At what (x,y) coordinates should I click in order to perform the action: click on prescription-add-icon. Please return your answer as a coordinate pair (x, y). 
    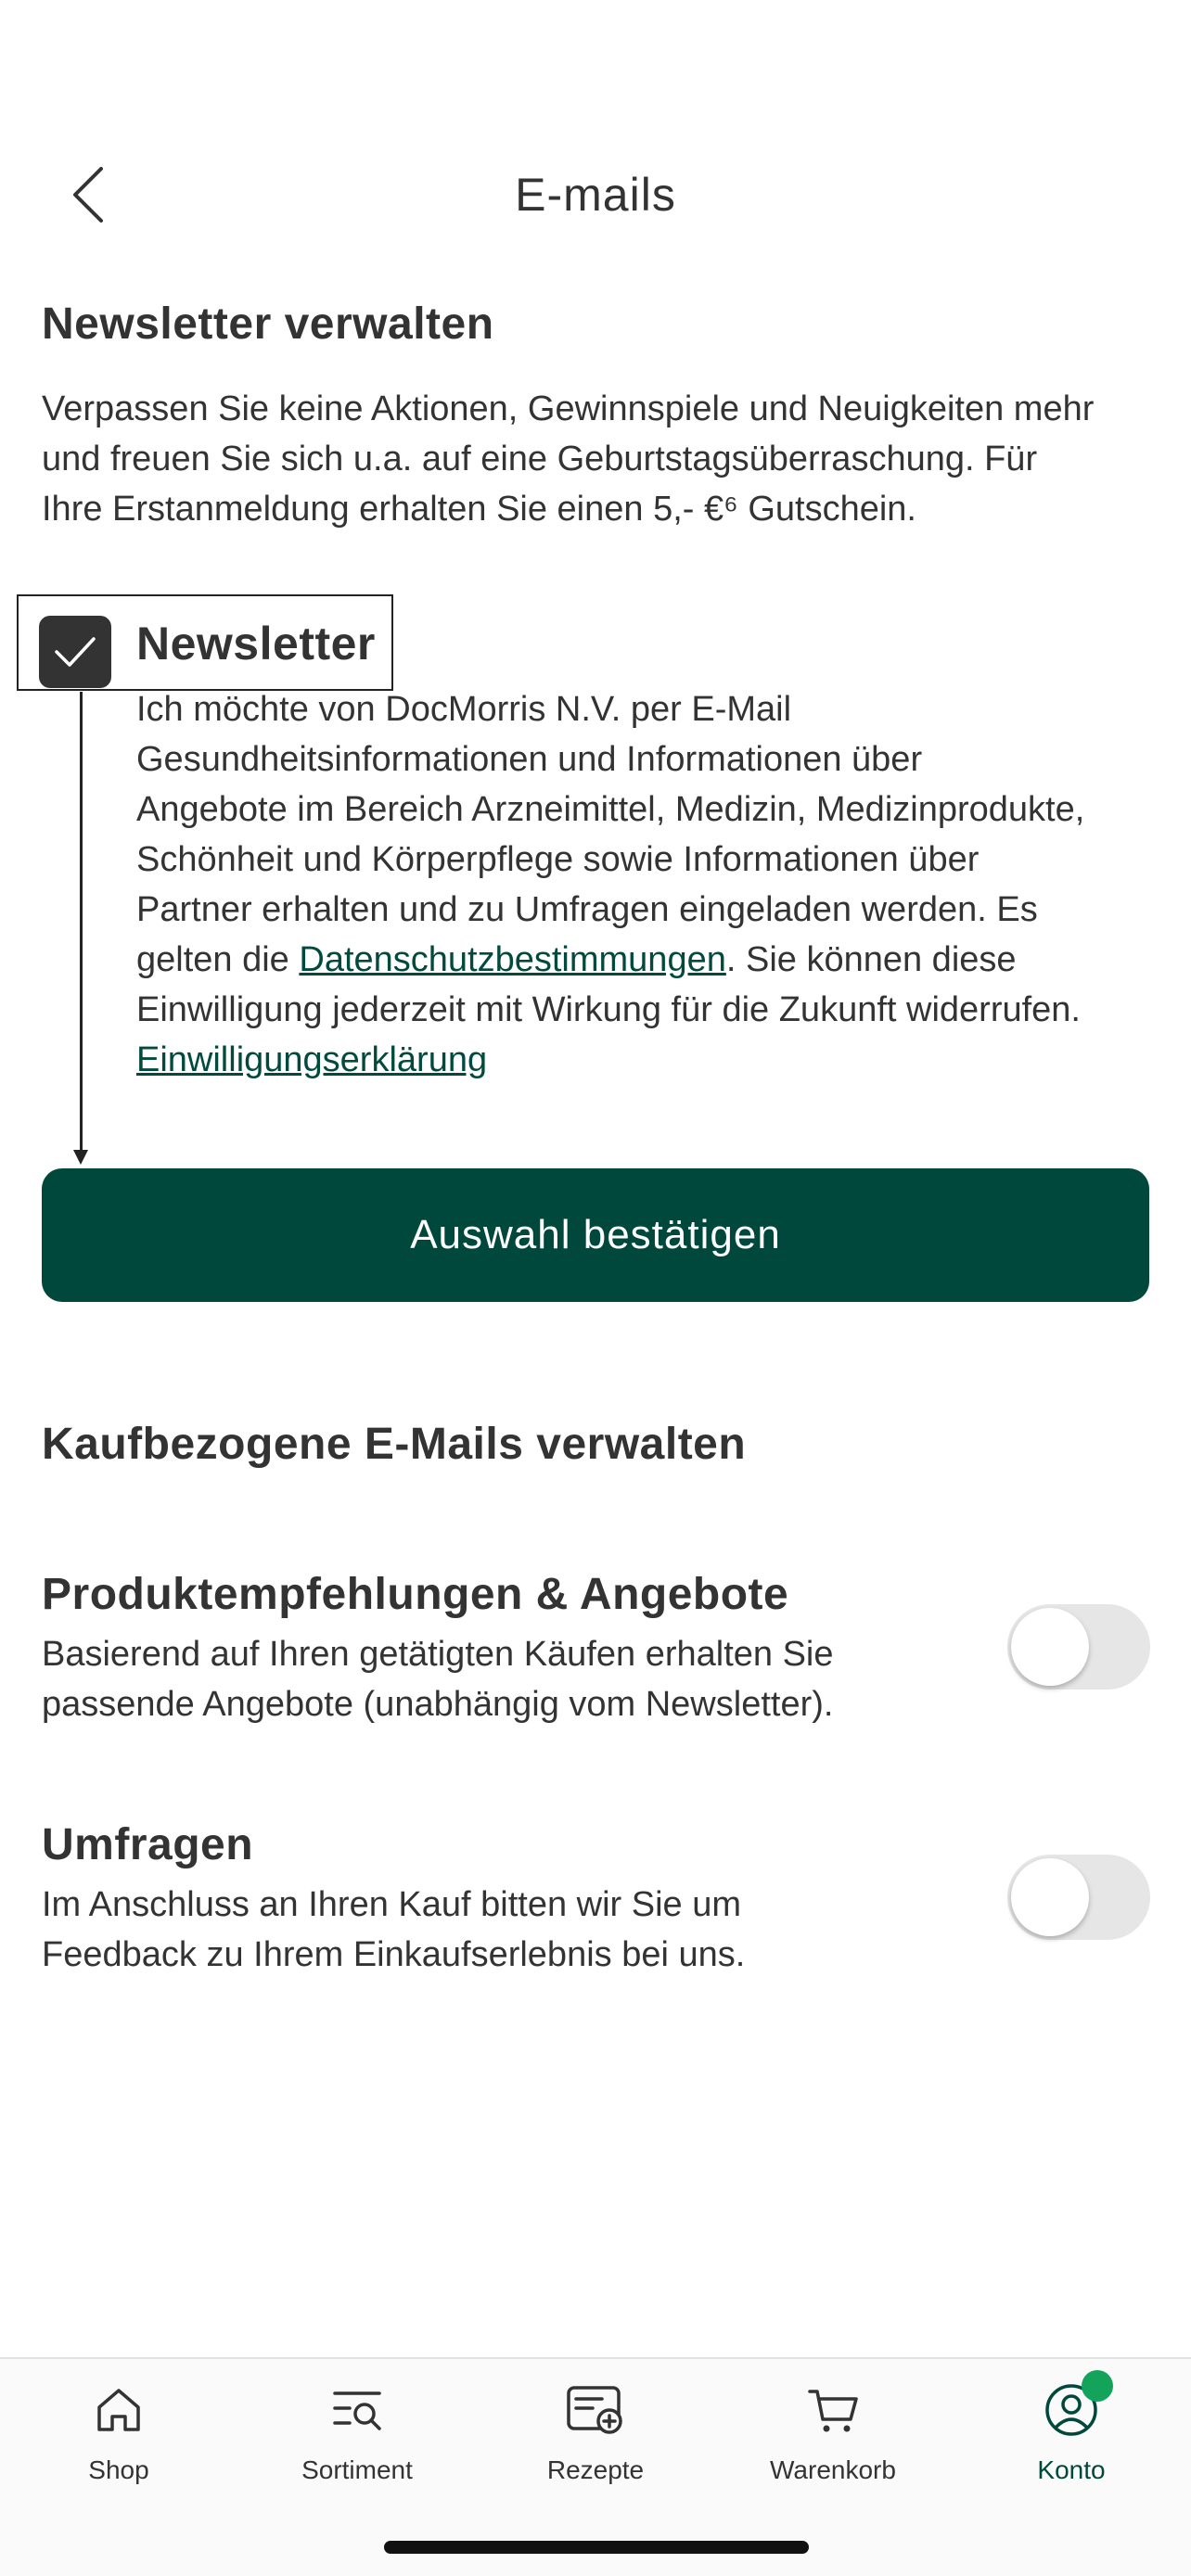
    Looking at the image, I should click on (595, 2410).